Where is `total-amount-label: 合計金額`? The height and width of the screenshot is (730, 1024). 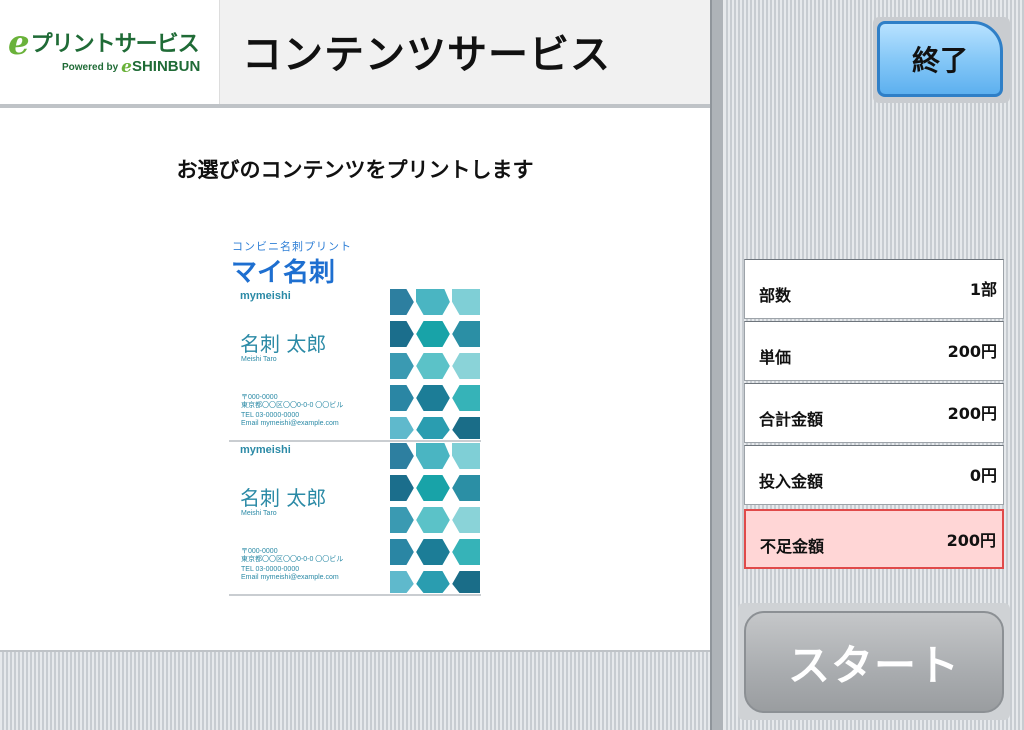
total-amount-label: 合計金額 is located at coordinates (791, 419).